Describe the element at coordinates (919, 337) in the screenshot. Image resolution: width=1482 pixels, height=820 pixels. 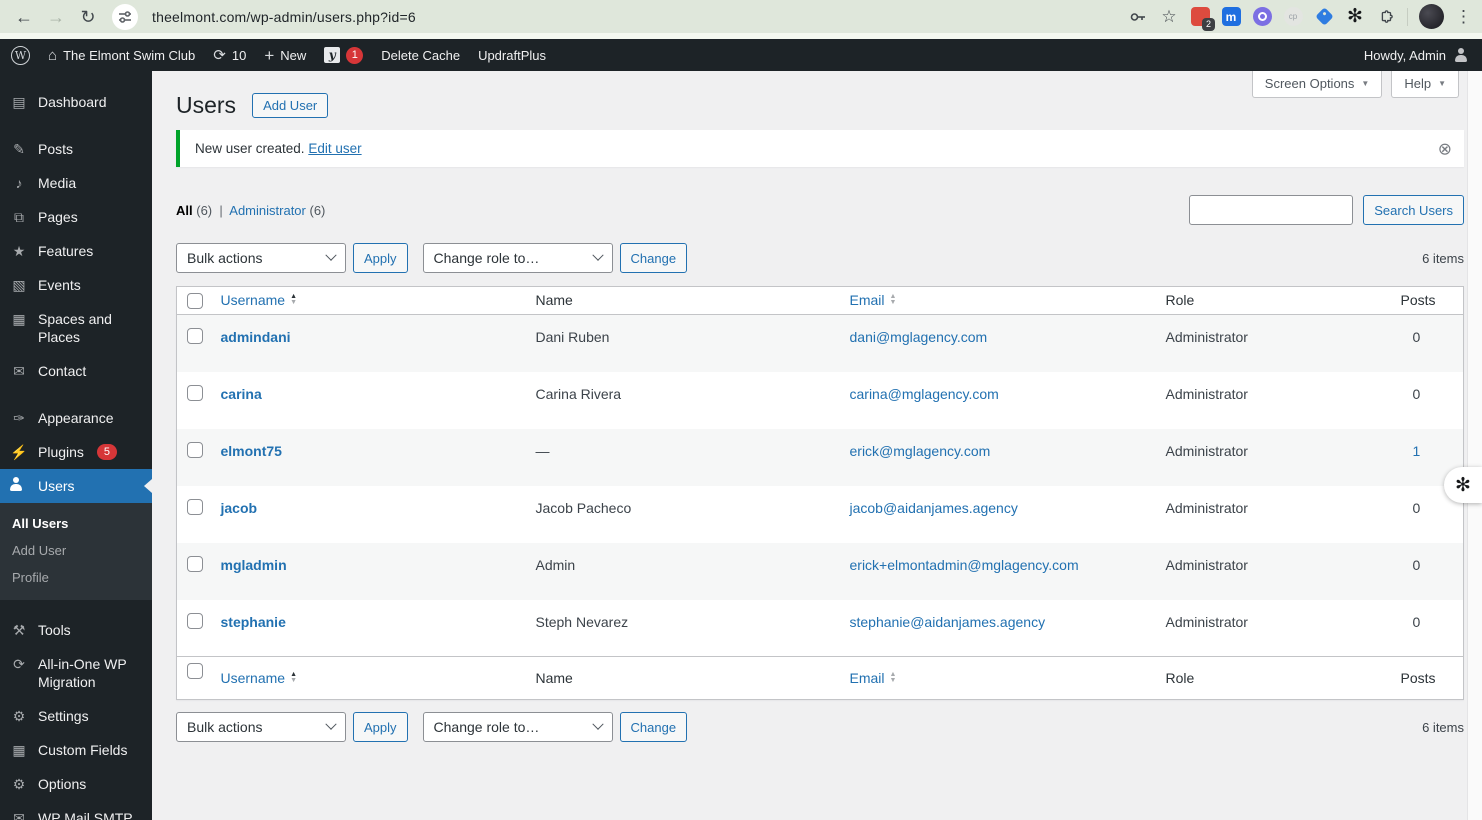
I see `email-link: dani@mglagency.com` at that location.